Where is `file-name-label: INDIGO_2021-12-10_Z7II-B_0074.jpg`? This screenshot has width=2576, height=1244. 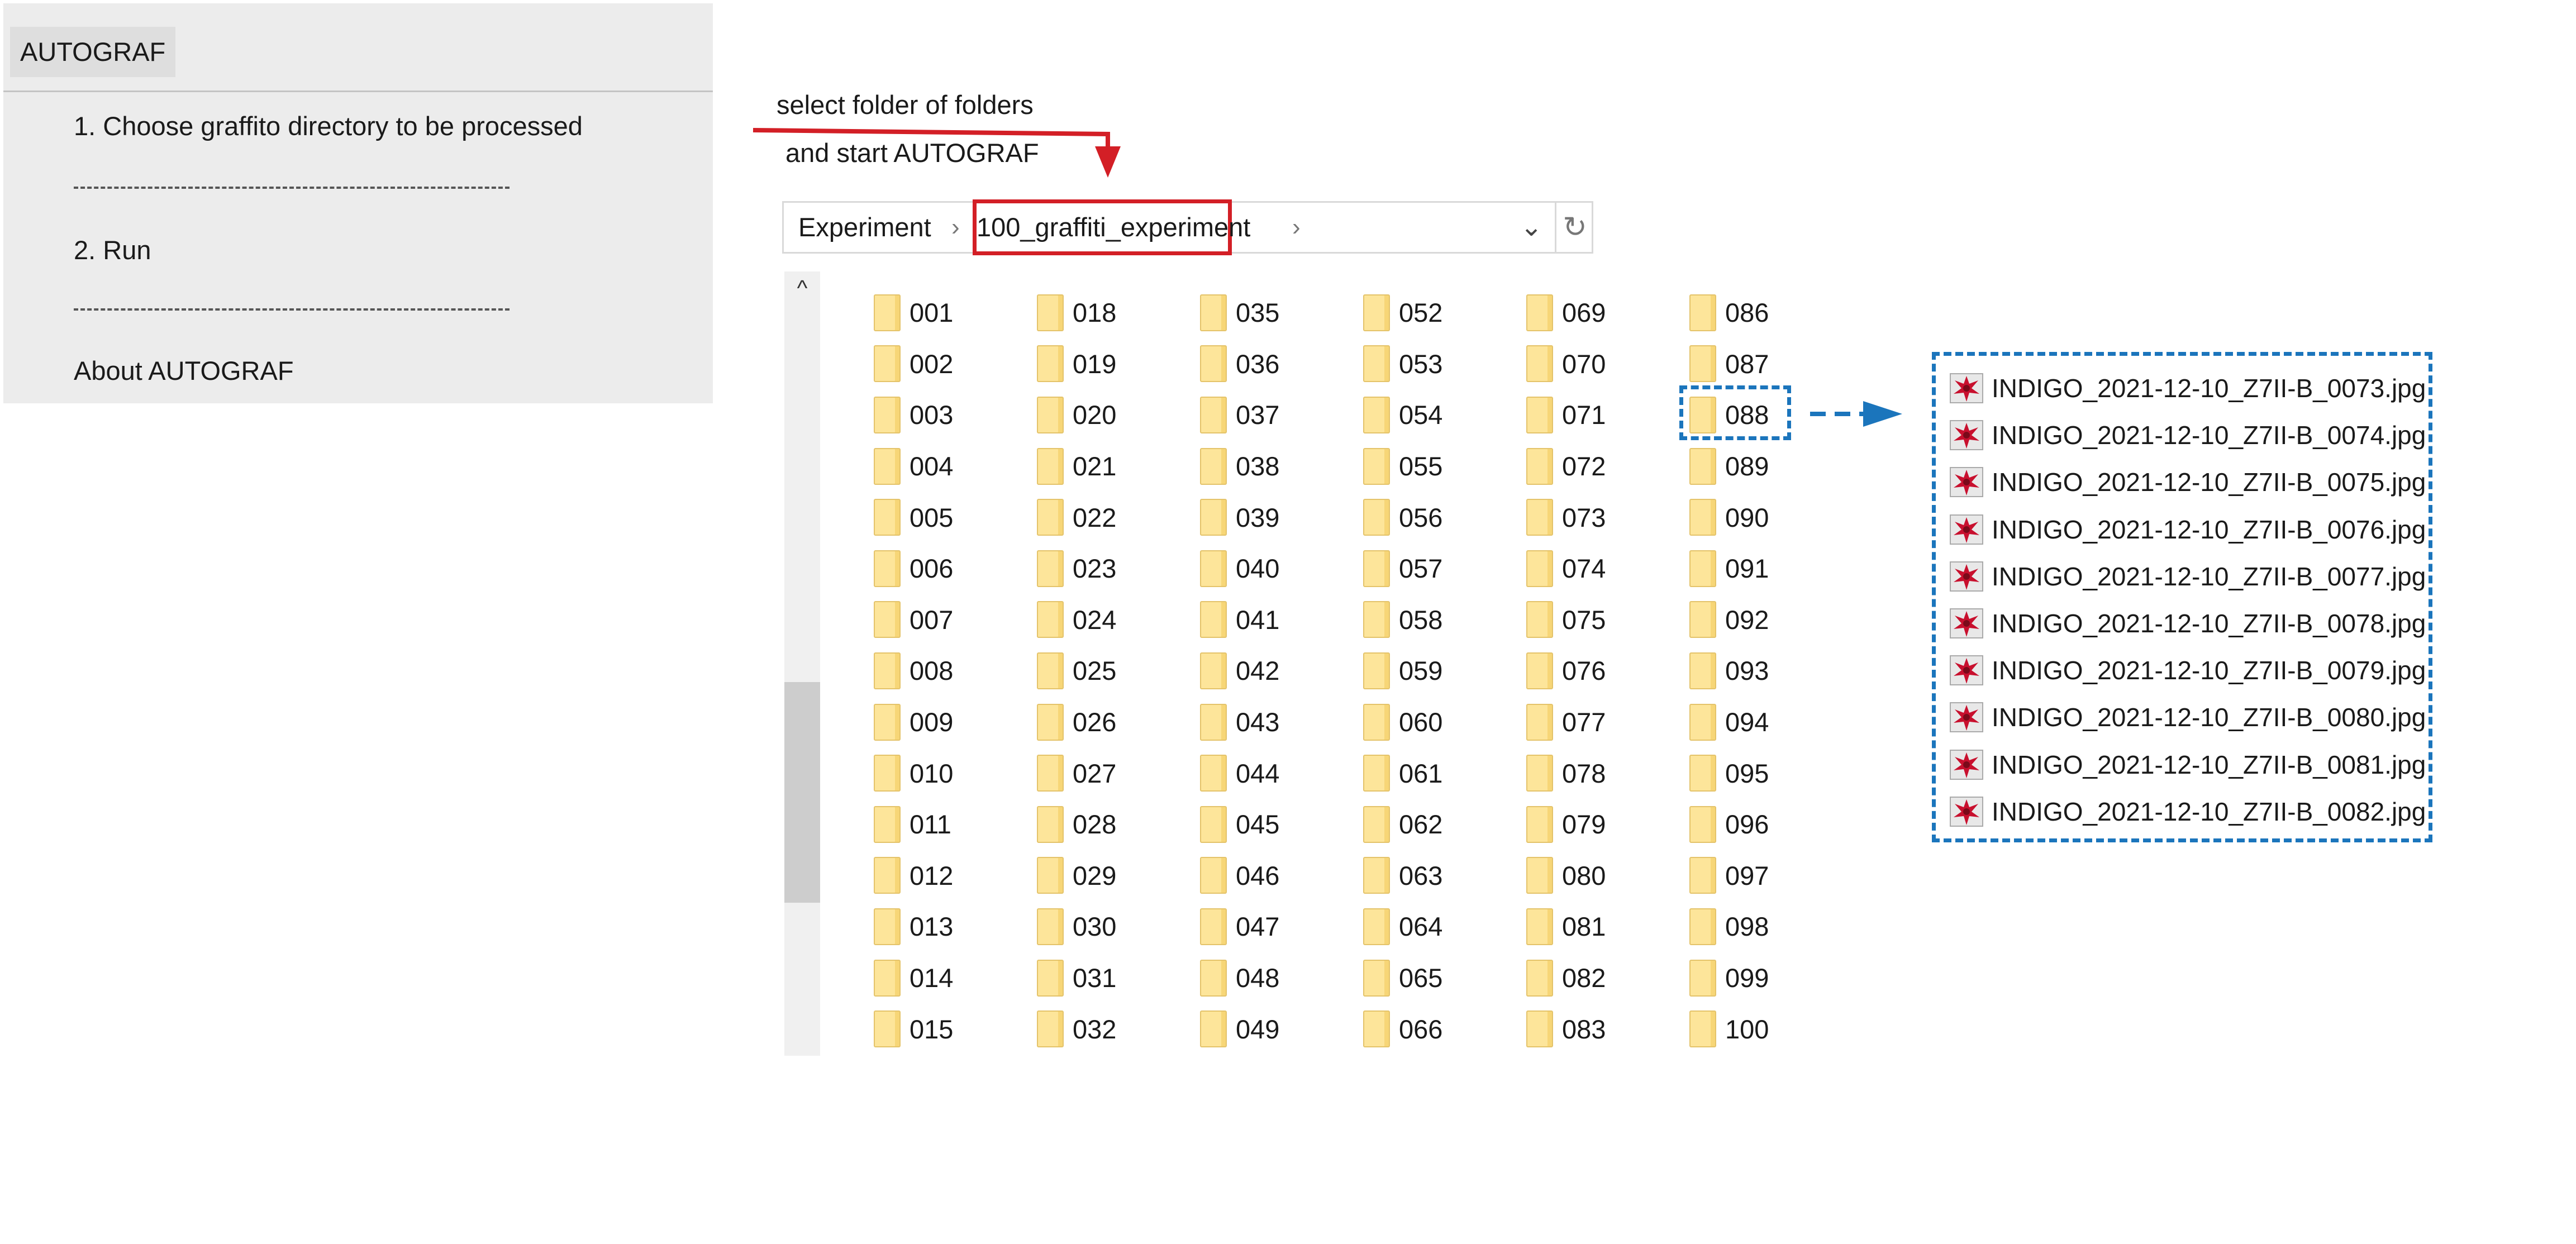
file-name-label: INDIGO_2021-12-10_Z7II-B_0074.jpg is located at coordinates (2209, 435).